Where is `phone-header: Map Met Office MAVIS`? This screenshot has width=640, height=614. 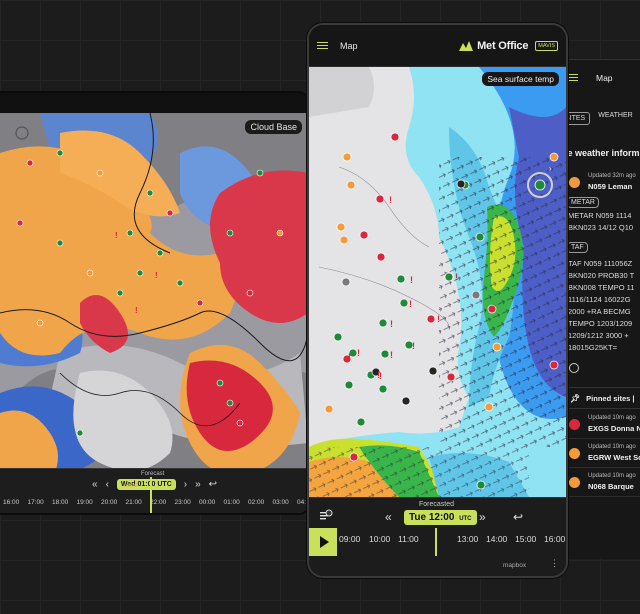
phone-header: Map Met Office MAVIS is located at coordinates (437, 46).